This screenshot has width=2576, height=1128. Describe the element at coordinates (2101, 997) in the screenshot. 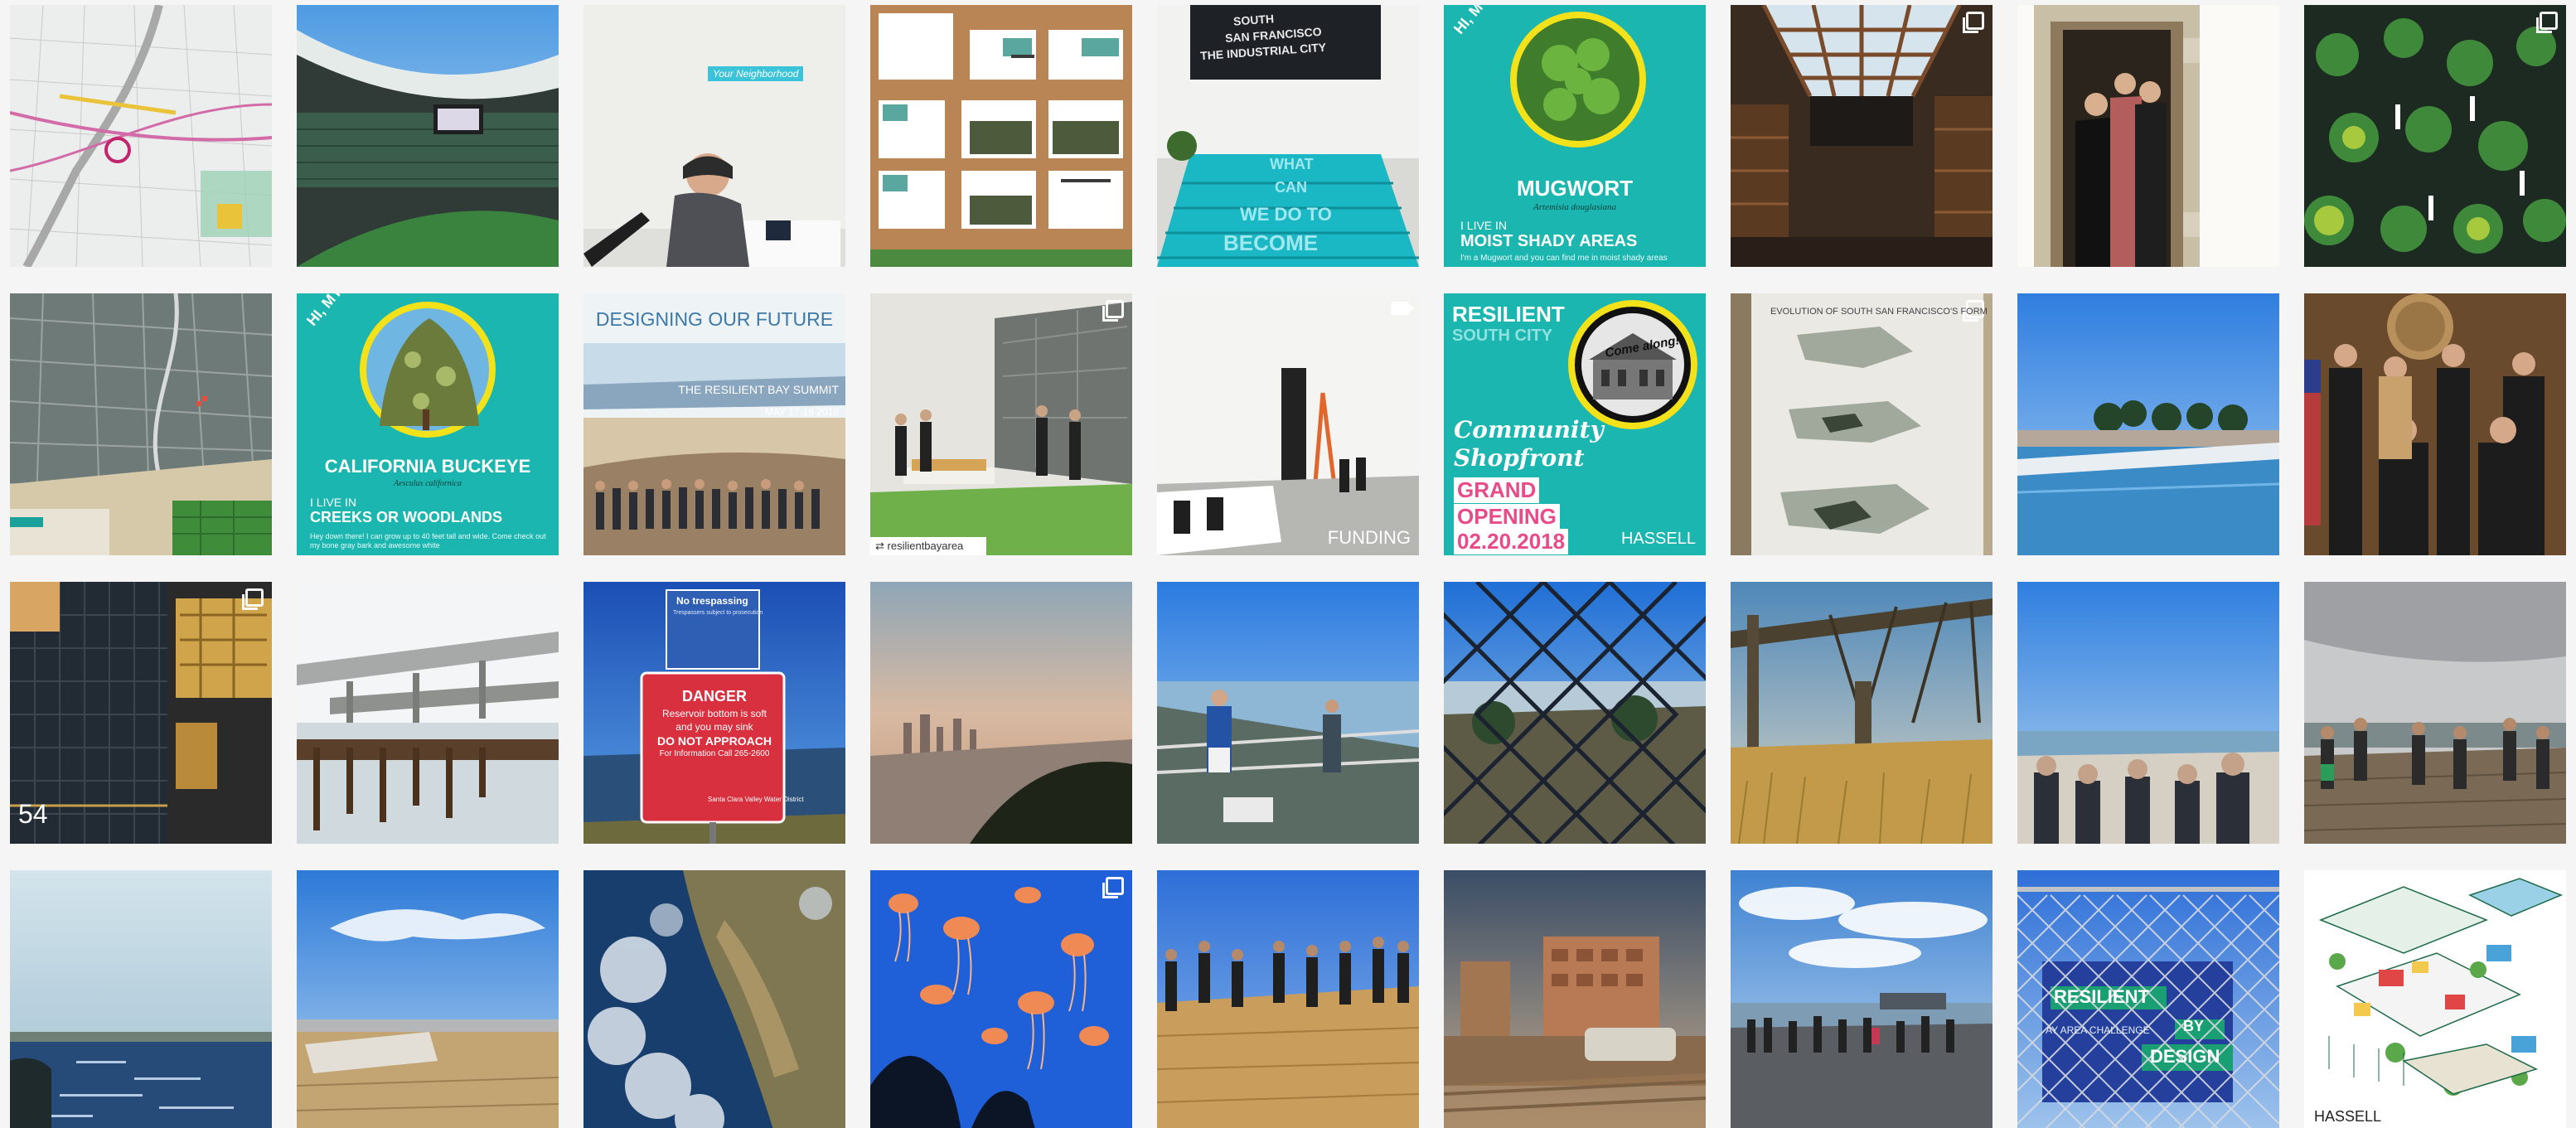

I see `banner-resilient: RESILIENT` at that location.